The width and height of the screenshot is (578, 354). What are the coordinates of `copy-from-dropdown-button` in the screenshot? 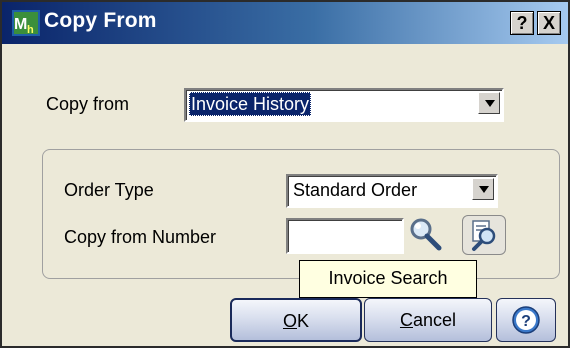 It's located at (489, 103).